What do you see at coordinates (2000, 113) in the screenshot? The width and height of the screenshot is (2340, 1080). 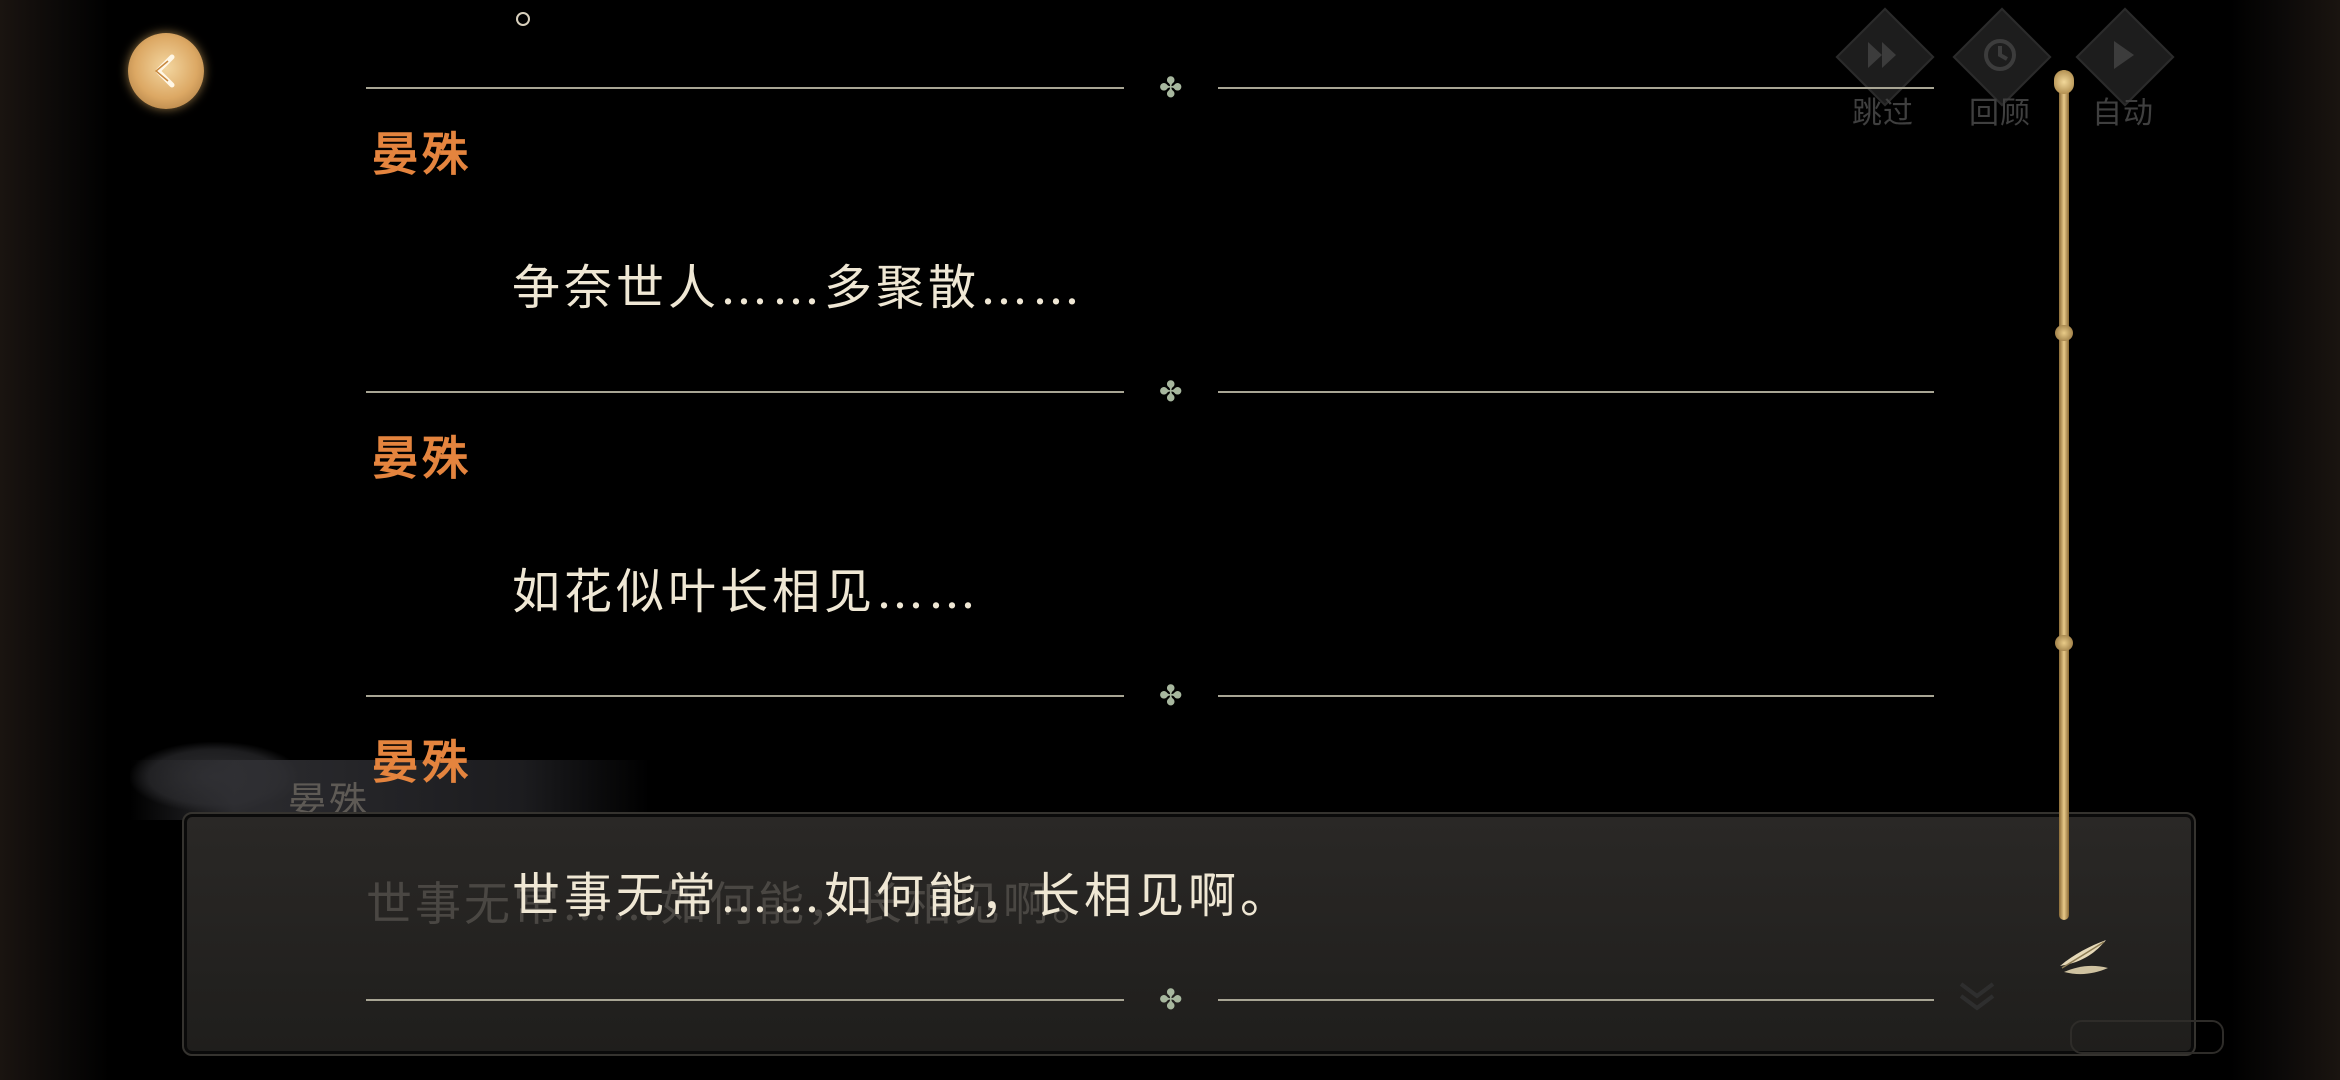 I see `review-label: 回顾` at bounding box center [2000, 113].